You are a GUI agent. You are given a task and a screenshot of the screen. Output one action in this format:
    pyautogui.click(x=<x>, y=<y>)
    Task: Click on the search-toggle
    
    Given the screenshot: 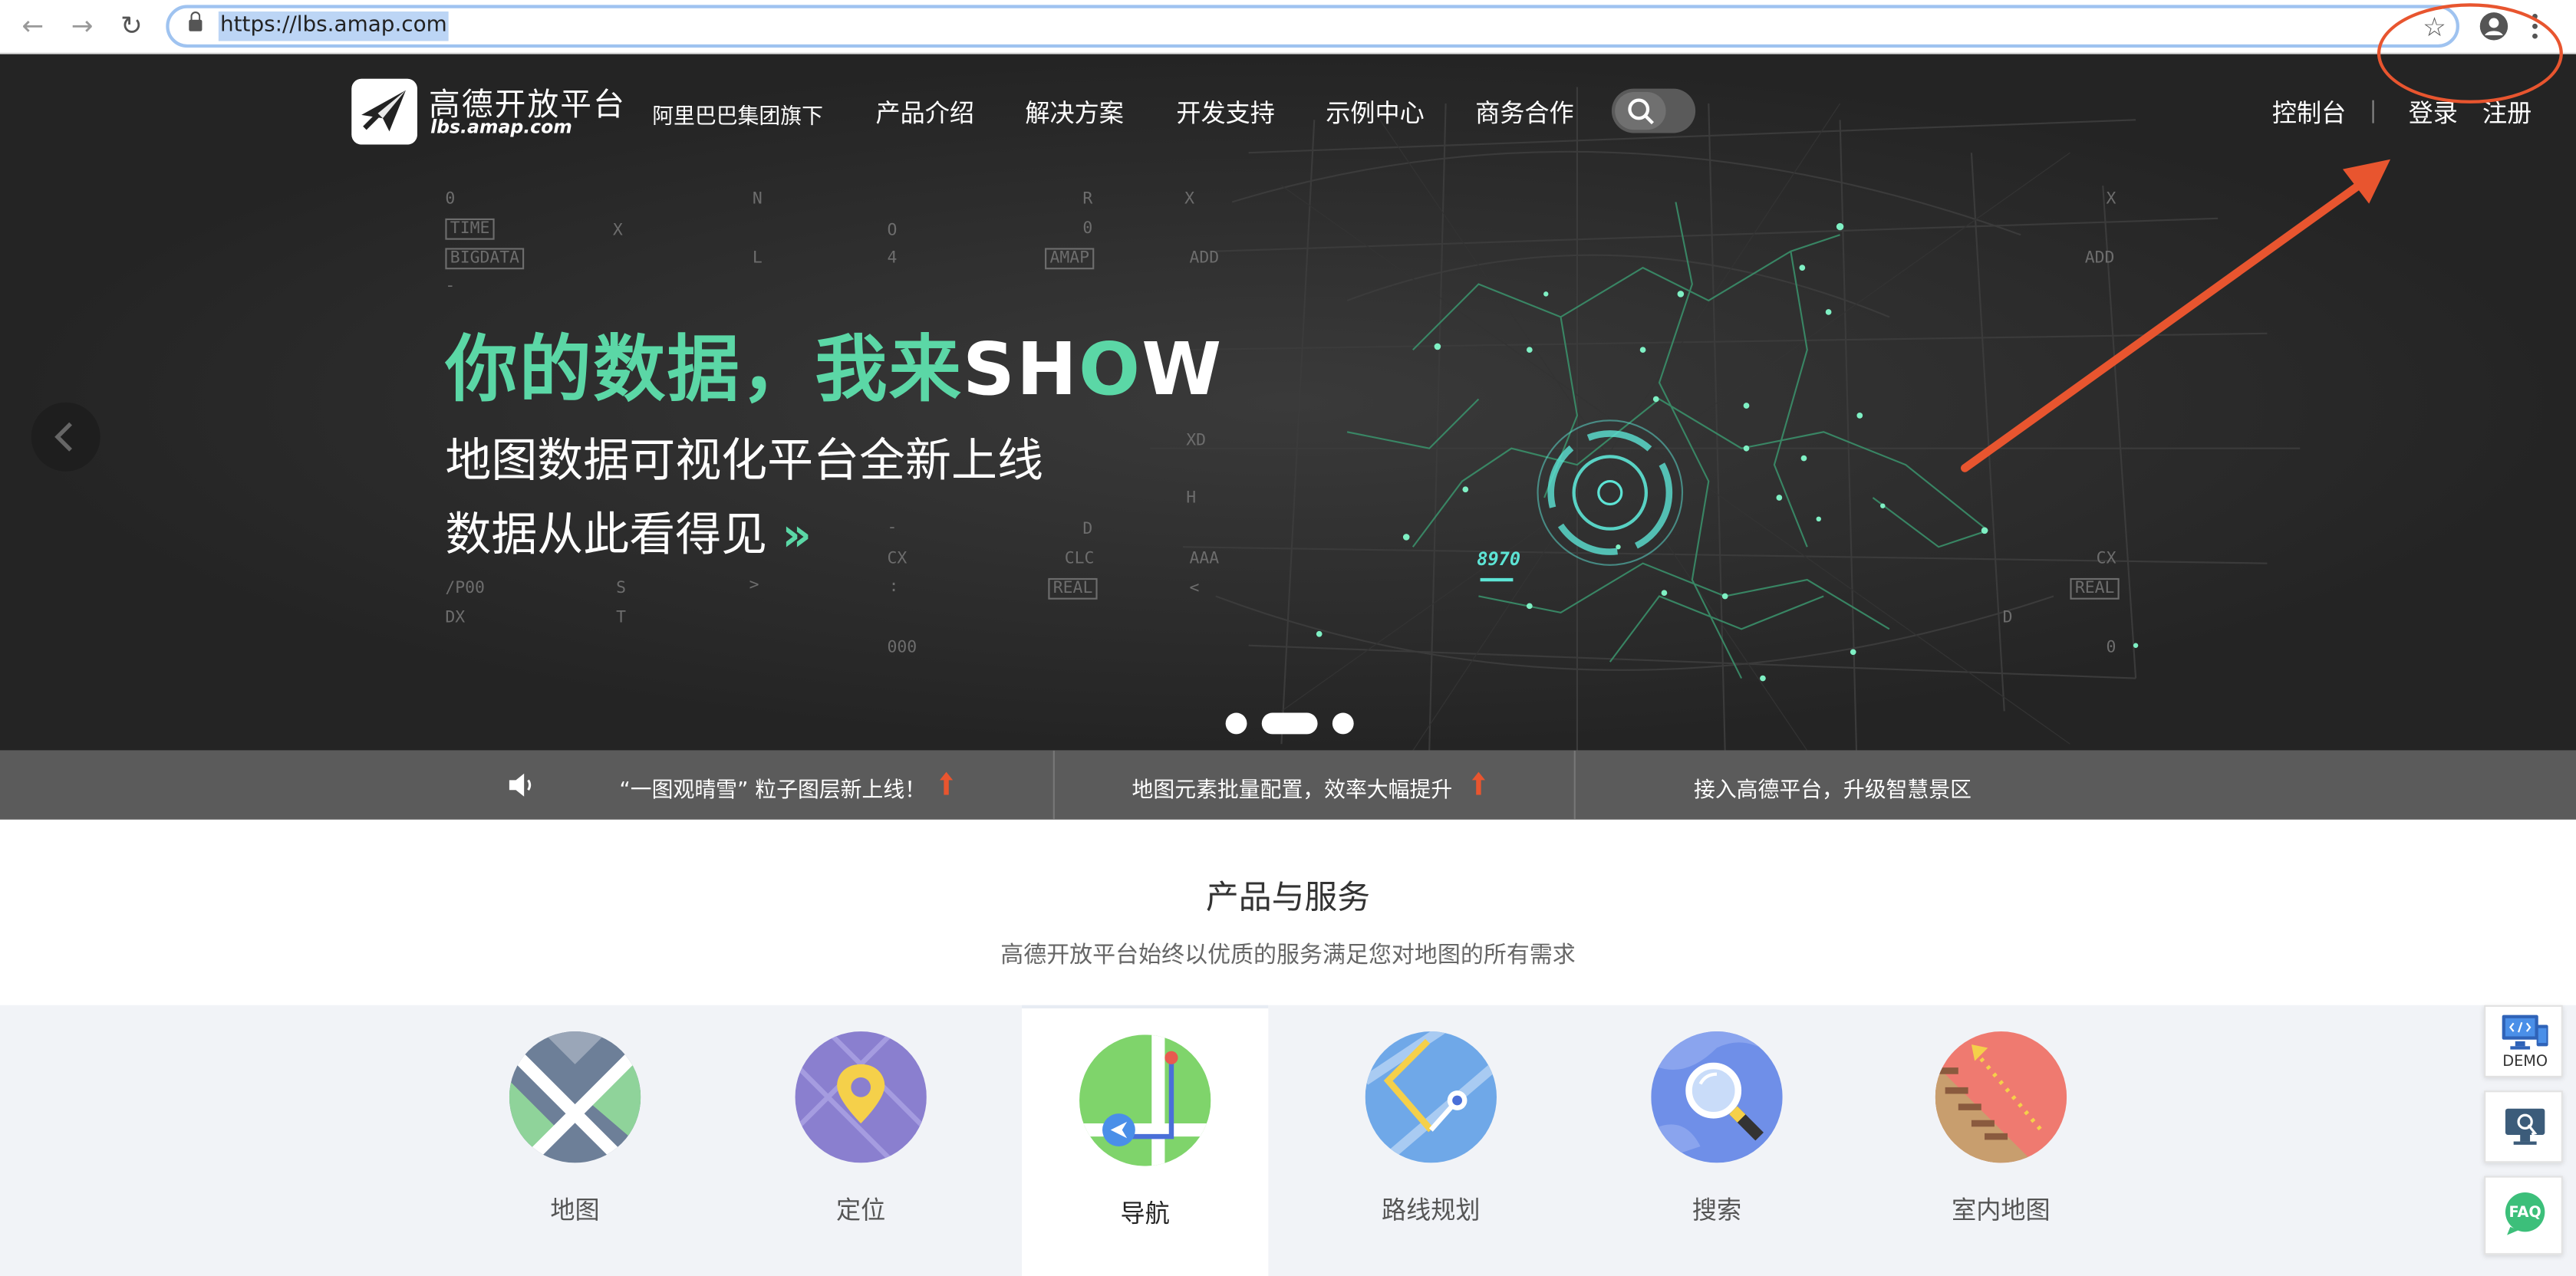 What is the action you would take?
    pyautogui.click(x=1653, y=110)
    